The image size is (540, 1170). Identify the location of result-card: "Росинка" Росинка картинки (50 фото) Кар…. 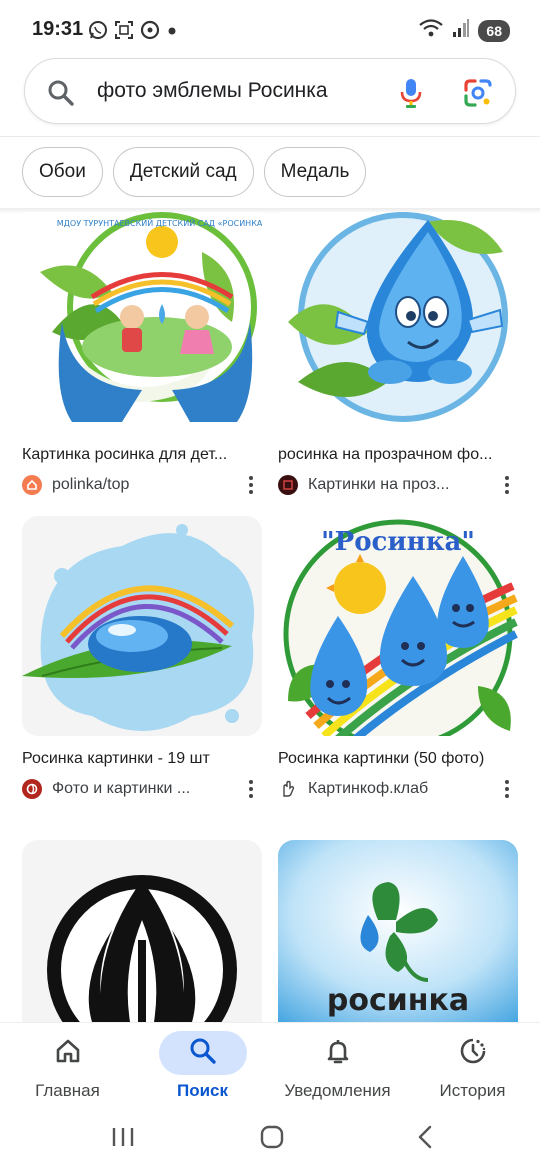
(398, 658).